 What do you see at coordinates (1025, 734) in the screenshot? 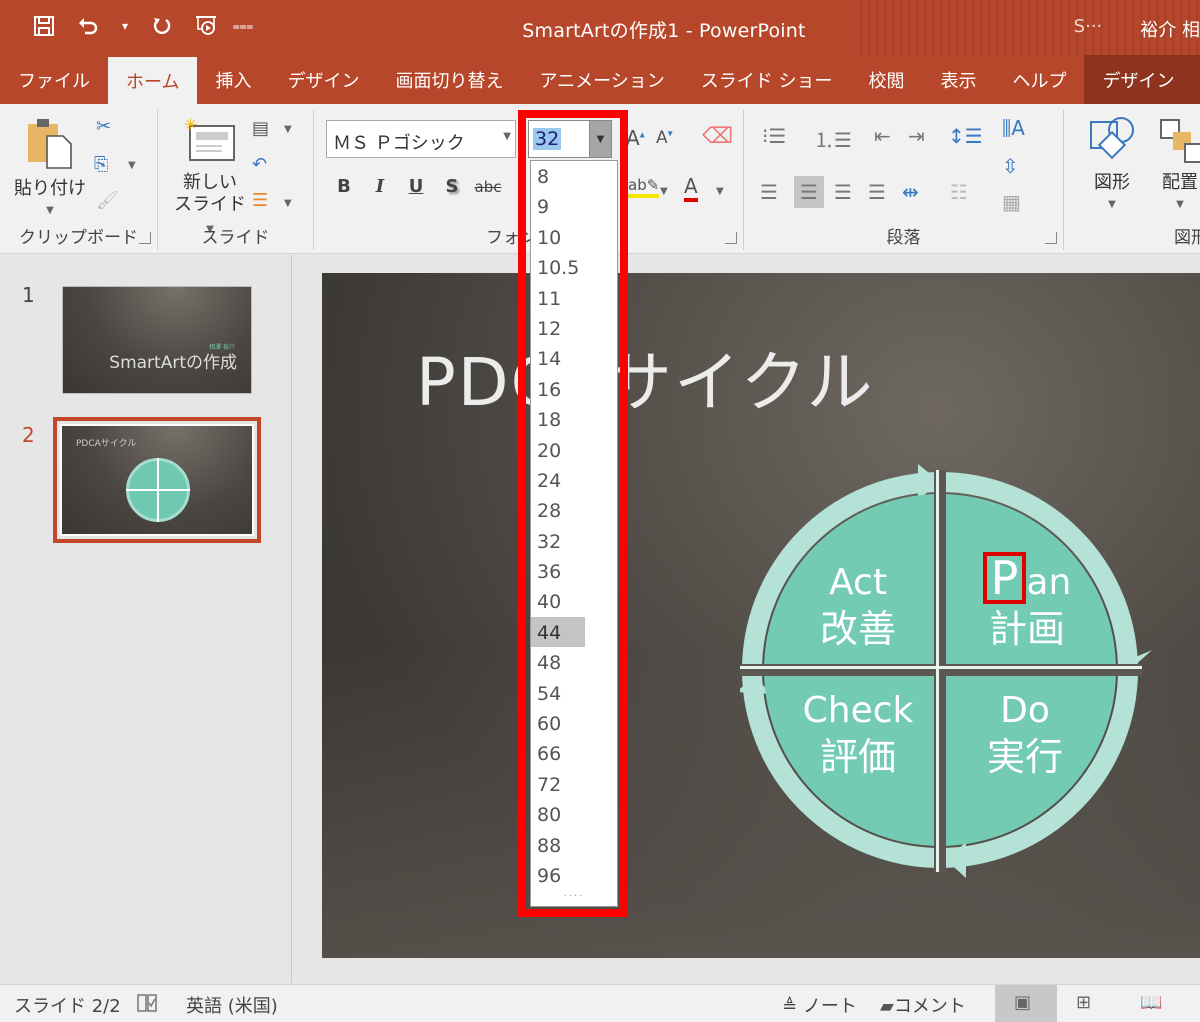
I see `cycle-segment-do: Do 実行` at bounding box center [1025, 734].